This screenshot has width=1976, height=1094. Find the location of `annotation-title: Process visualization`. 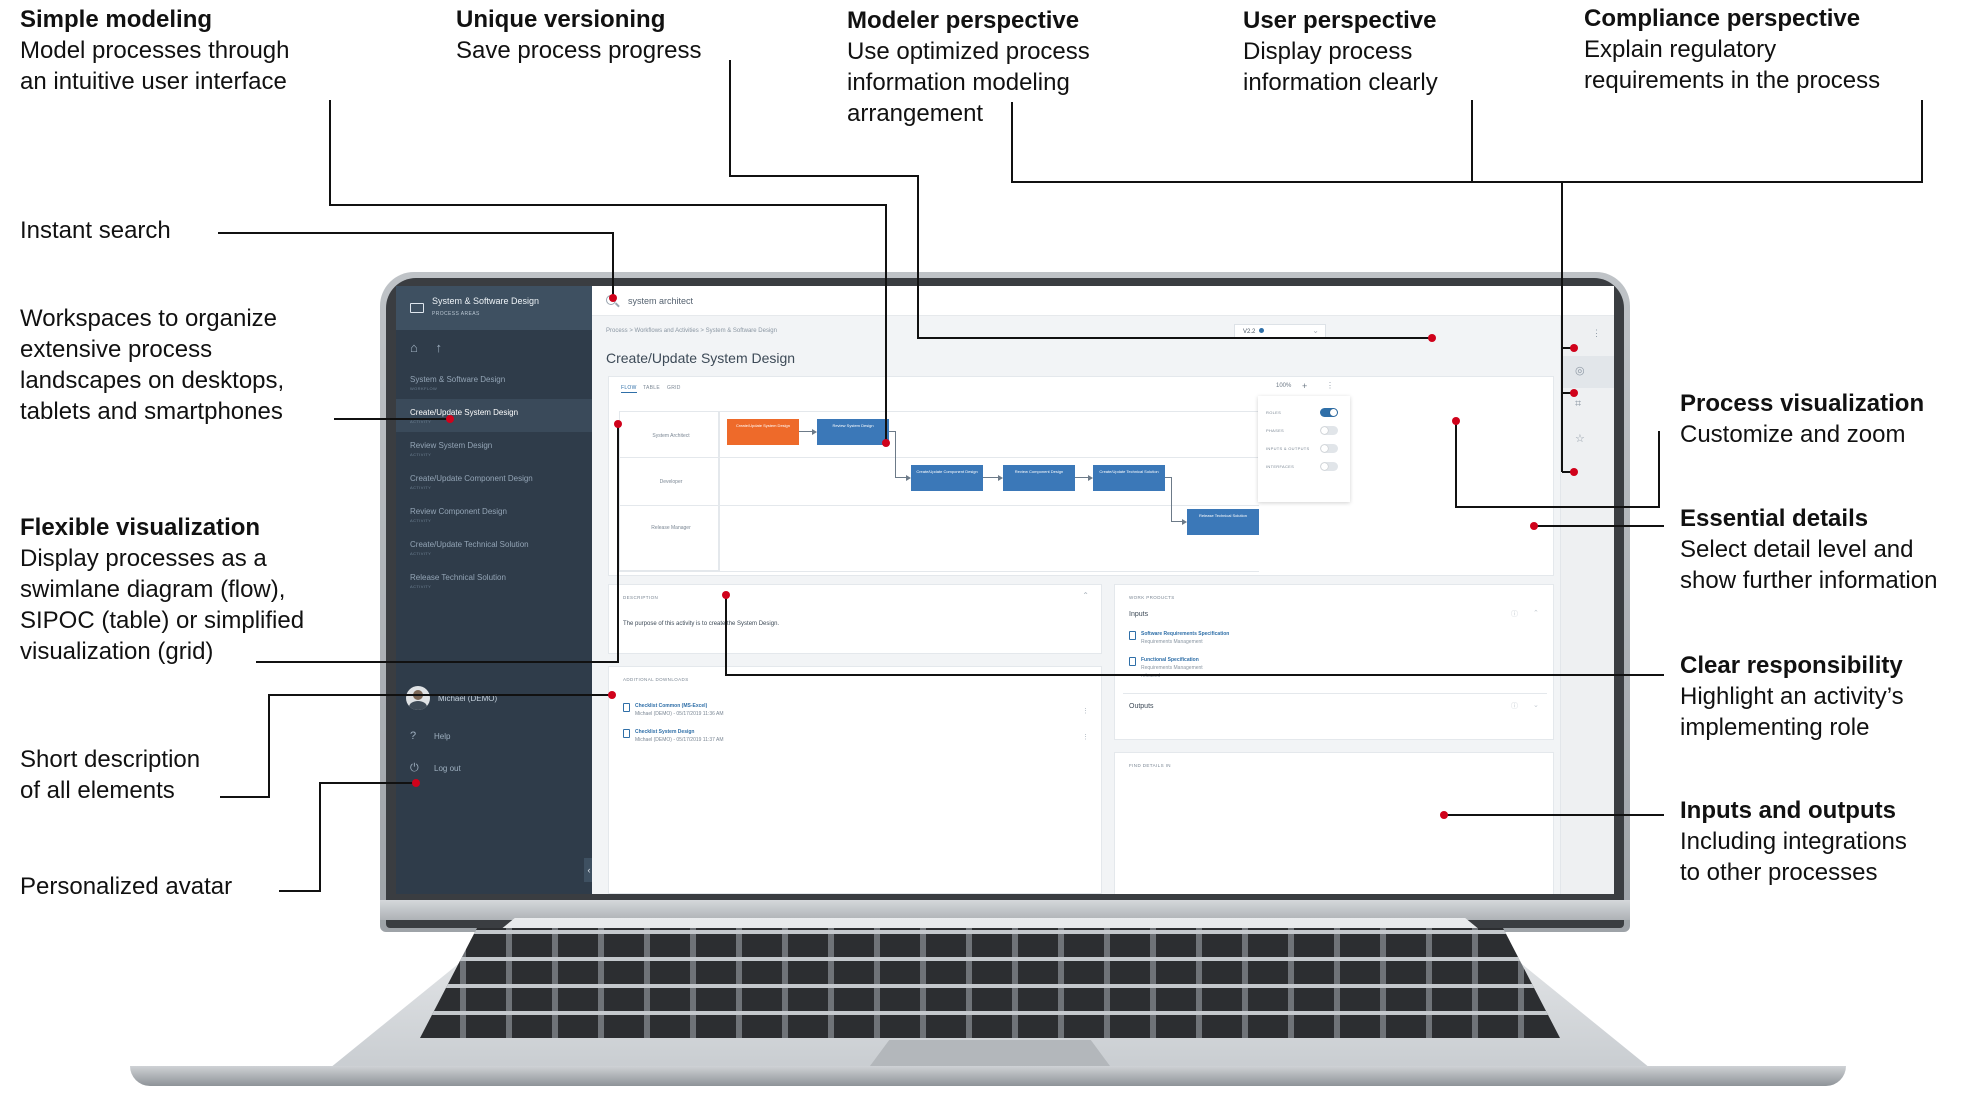

annotation-title: Process visualization is located at coordinates (1802, 403).